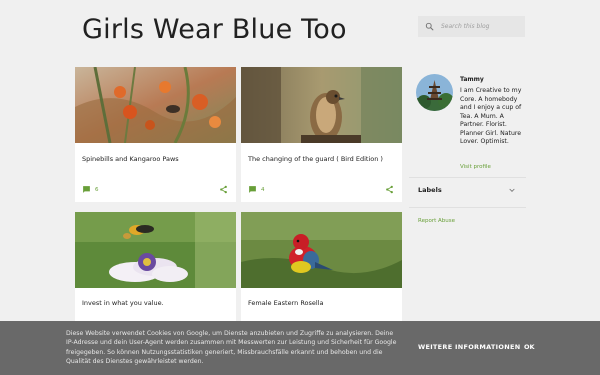 Image resolution: width=600 pixels, height=375 pixels. I want to click on blog-title: Girls Wear Blue Too, so click(214, 29).